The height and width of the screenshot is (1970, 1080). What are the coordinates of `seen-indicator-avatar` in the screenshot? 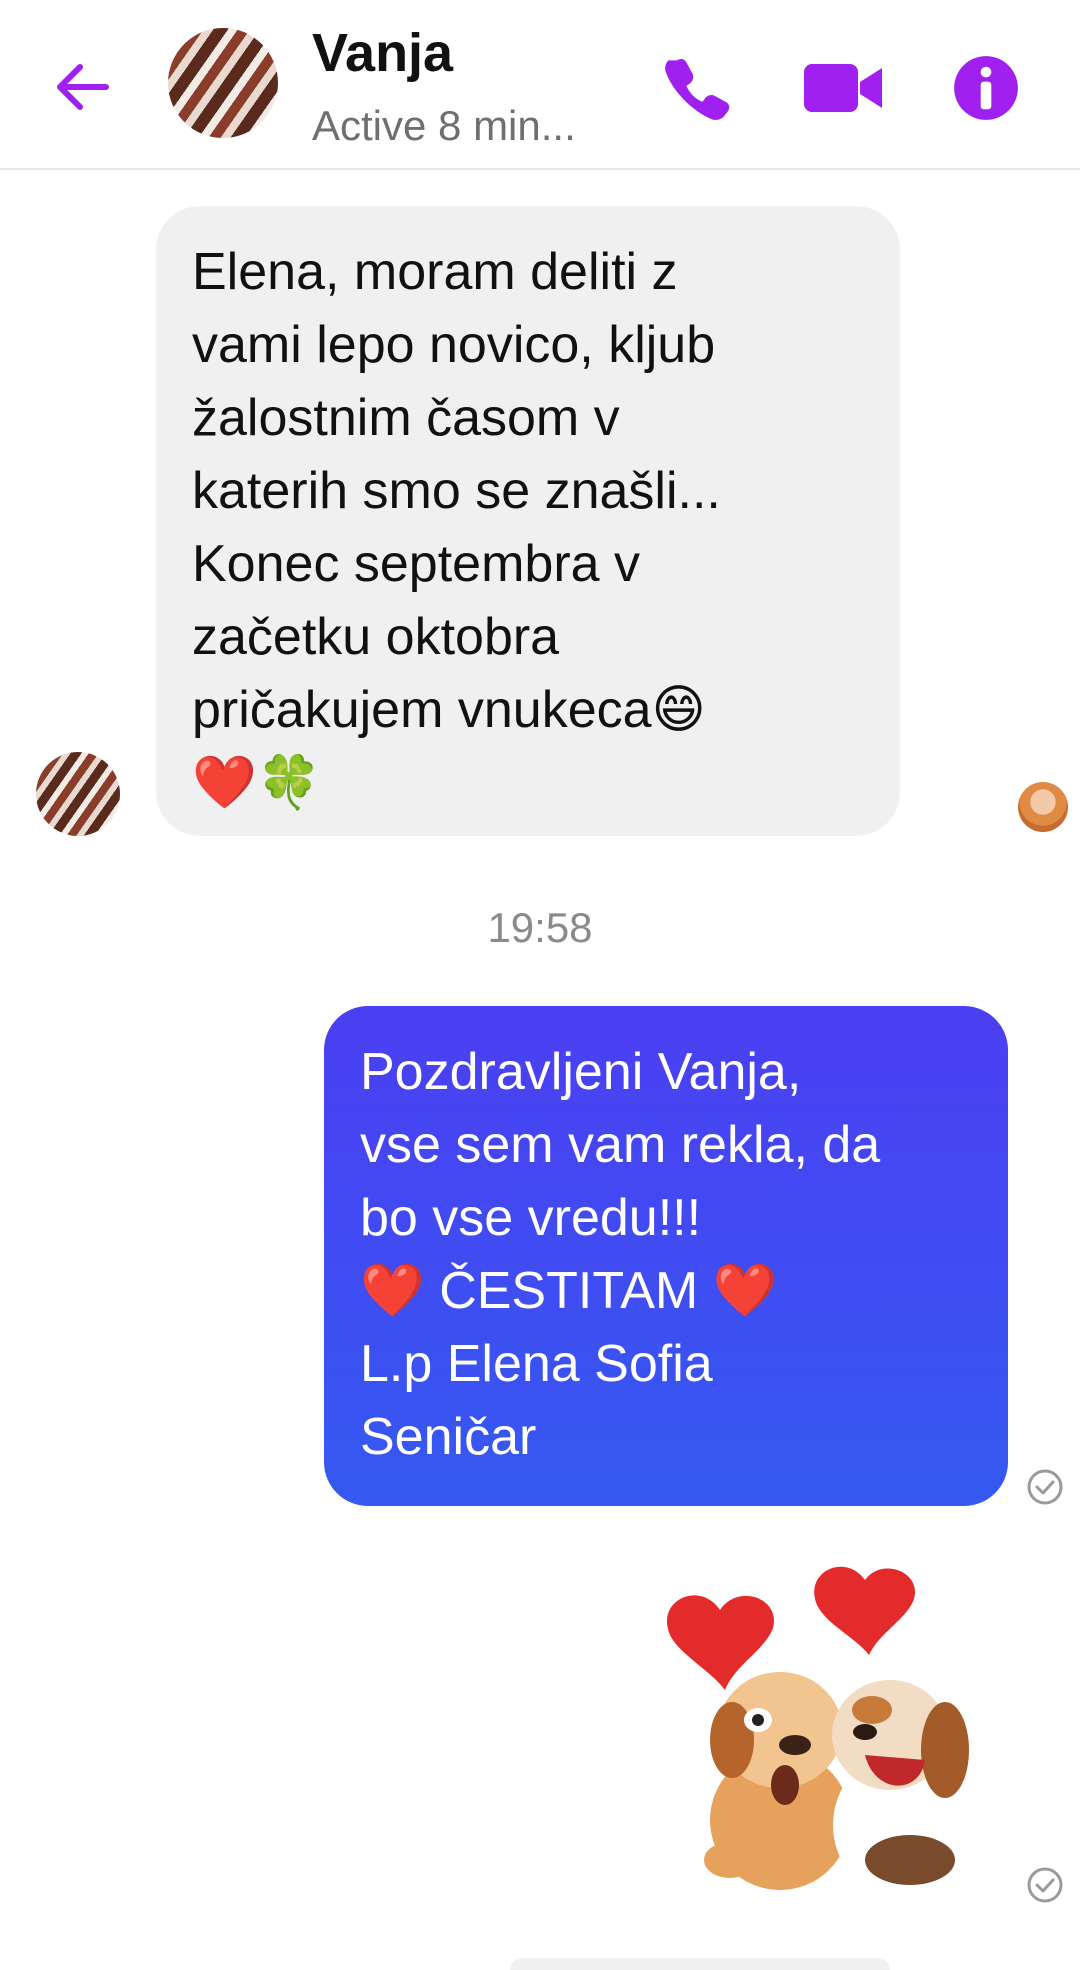 It's located at (1043, 807).